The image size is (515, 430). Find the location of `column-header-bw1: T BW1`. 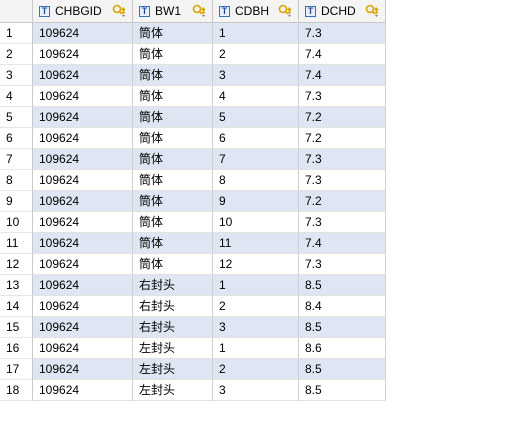

column-header-bw1: T BW1 is located at coordinates (173, 11).